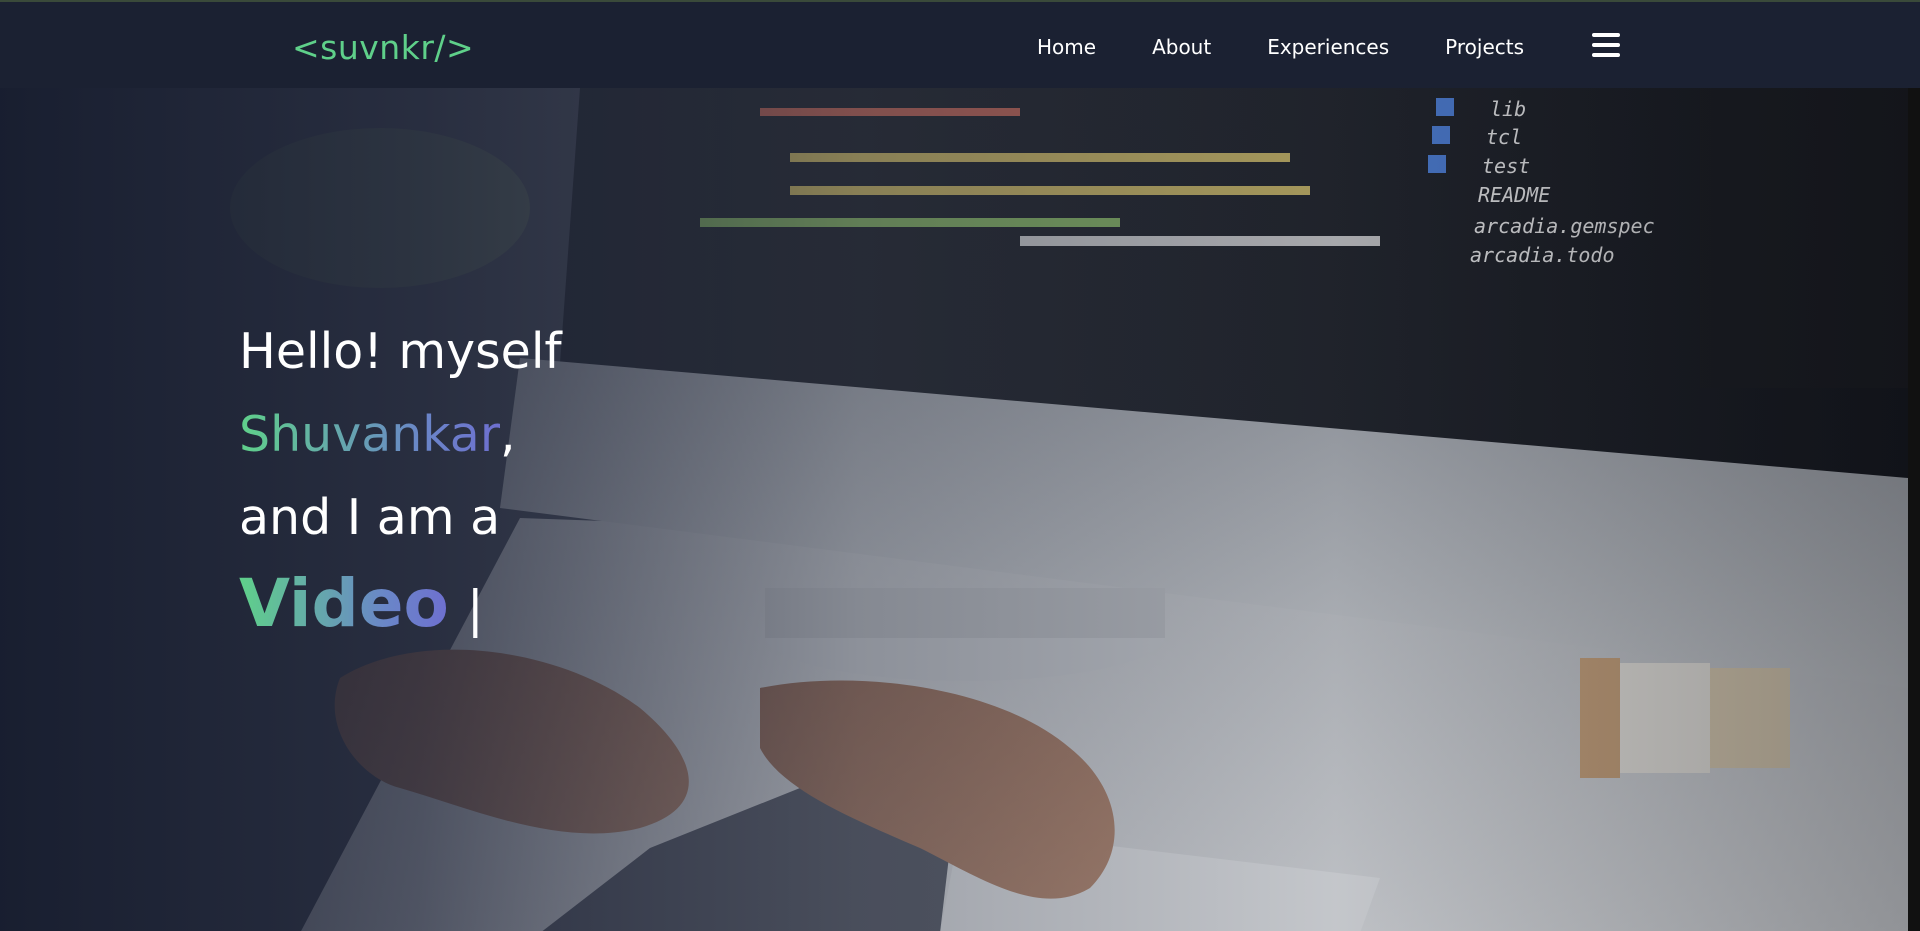  I want to click on hamburger-menu-icon, so click(1606, 45).